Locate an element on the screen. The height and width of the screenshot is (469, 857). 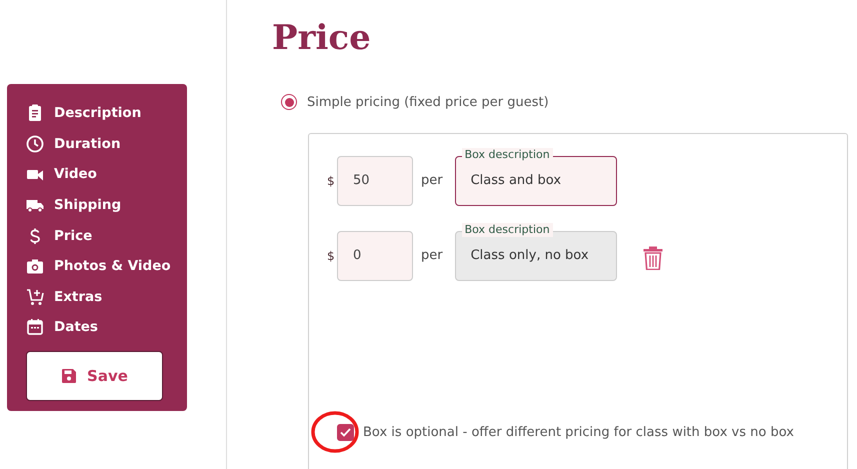
checkbox-label: Box is optional - offer different pricing for class with box vs no box is located at coordinates (578, 432).